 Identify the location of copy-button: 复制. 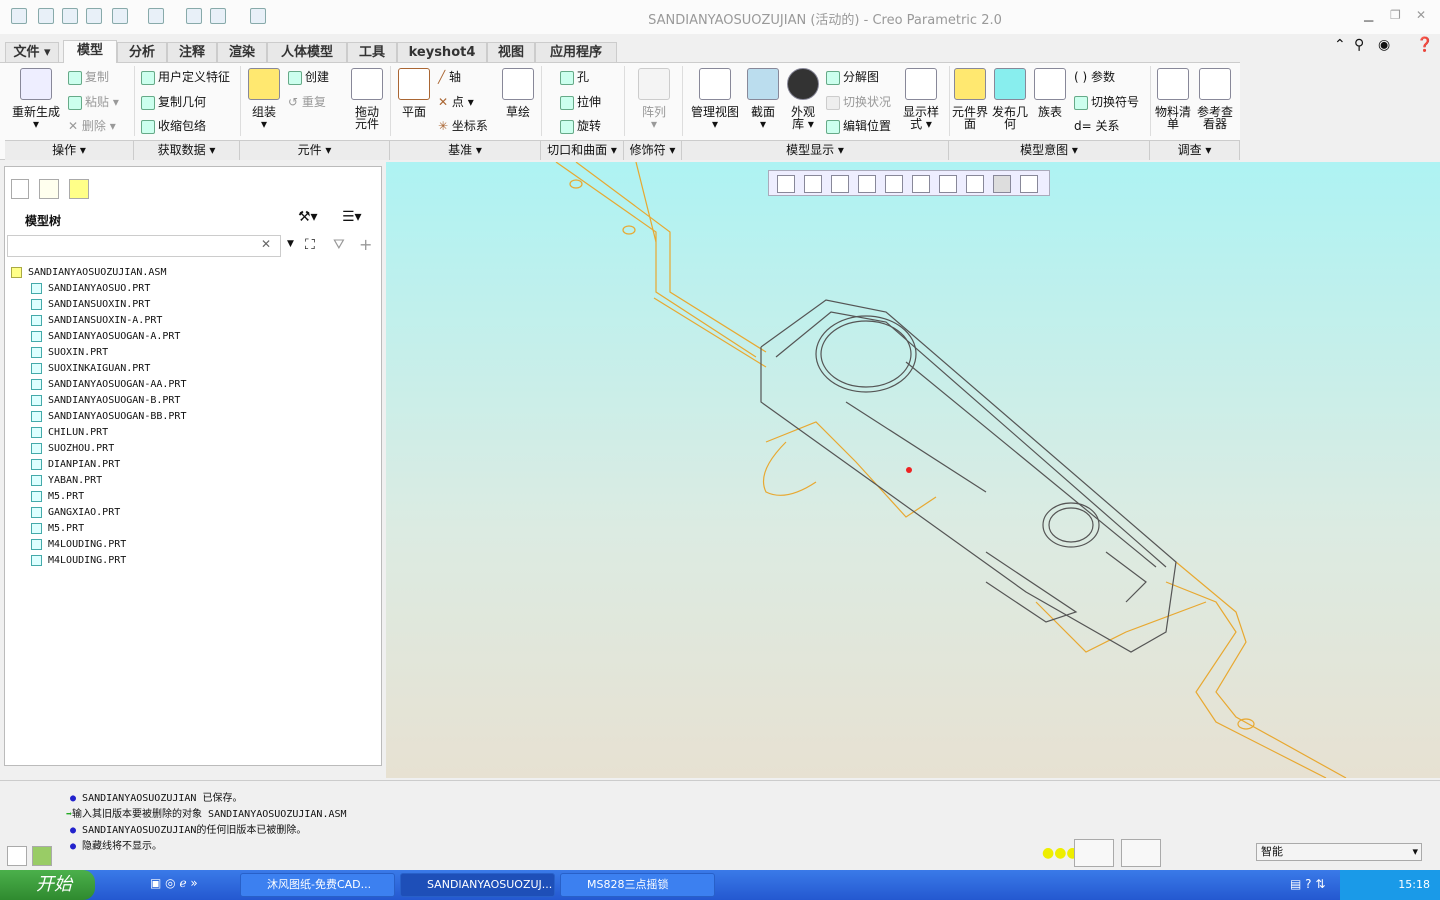
(88, 76).